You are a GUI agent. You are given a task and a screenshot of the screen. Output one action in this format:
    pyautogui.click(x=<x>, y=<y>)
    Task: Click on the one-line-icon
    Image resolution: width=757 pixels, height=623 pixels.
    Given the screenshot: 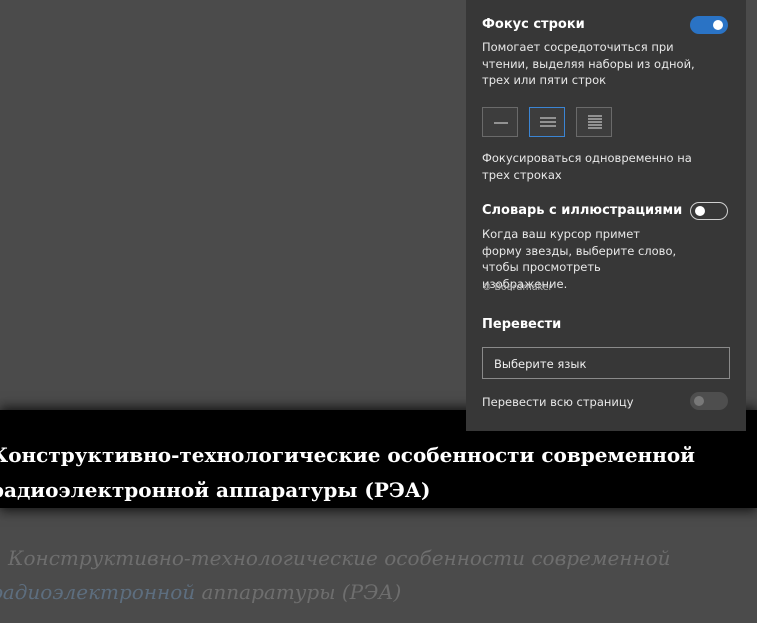 What is the action you would take?
    pyautogui.click(x=501, y=123)
    